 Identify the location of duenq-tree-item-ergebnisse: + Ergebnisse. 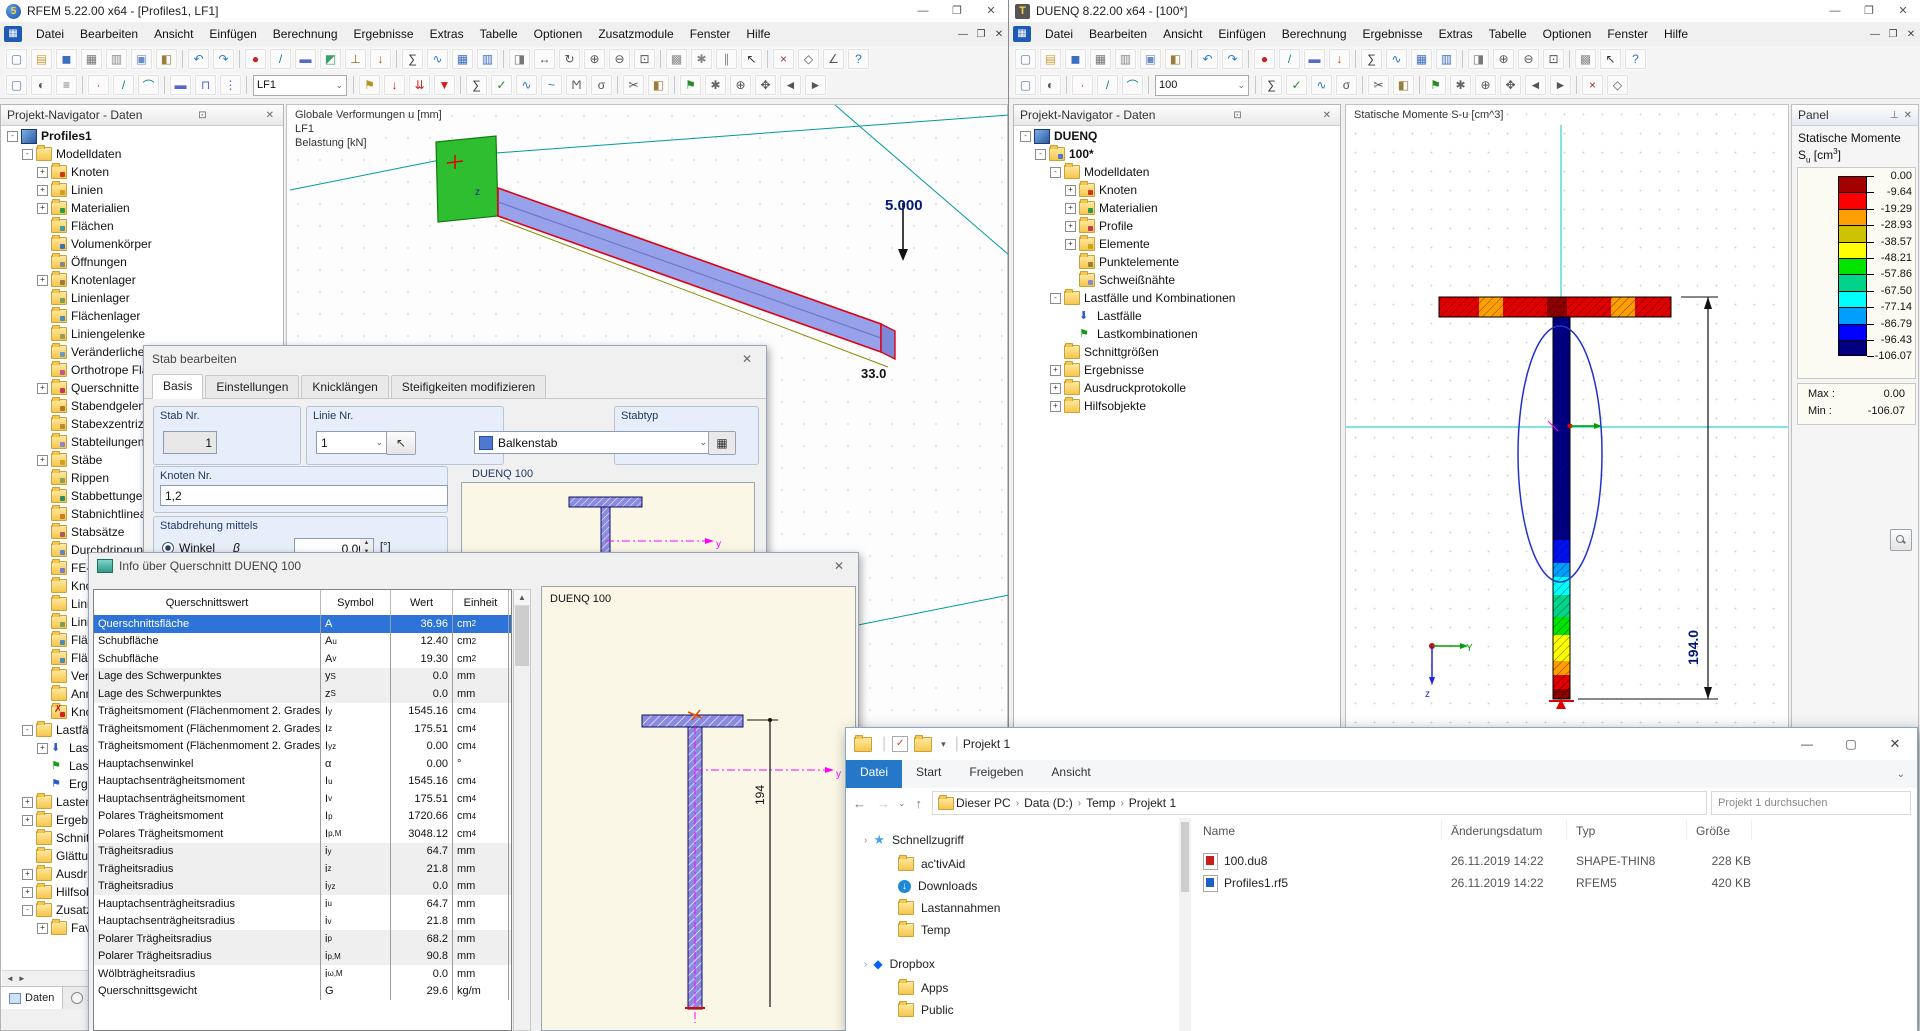
(1097, 370).